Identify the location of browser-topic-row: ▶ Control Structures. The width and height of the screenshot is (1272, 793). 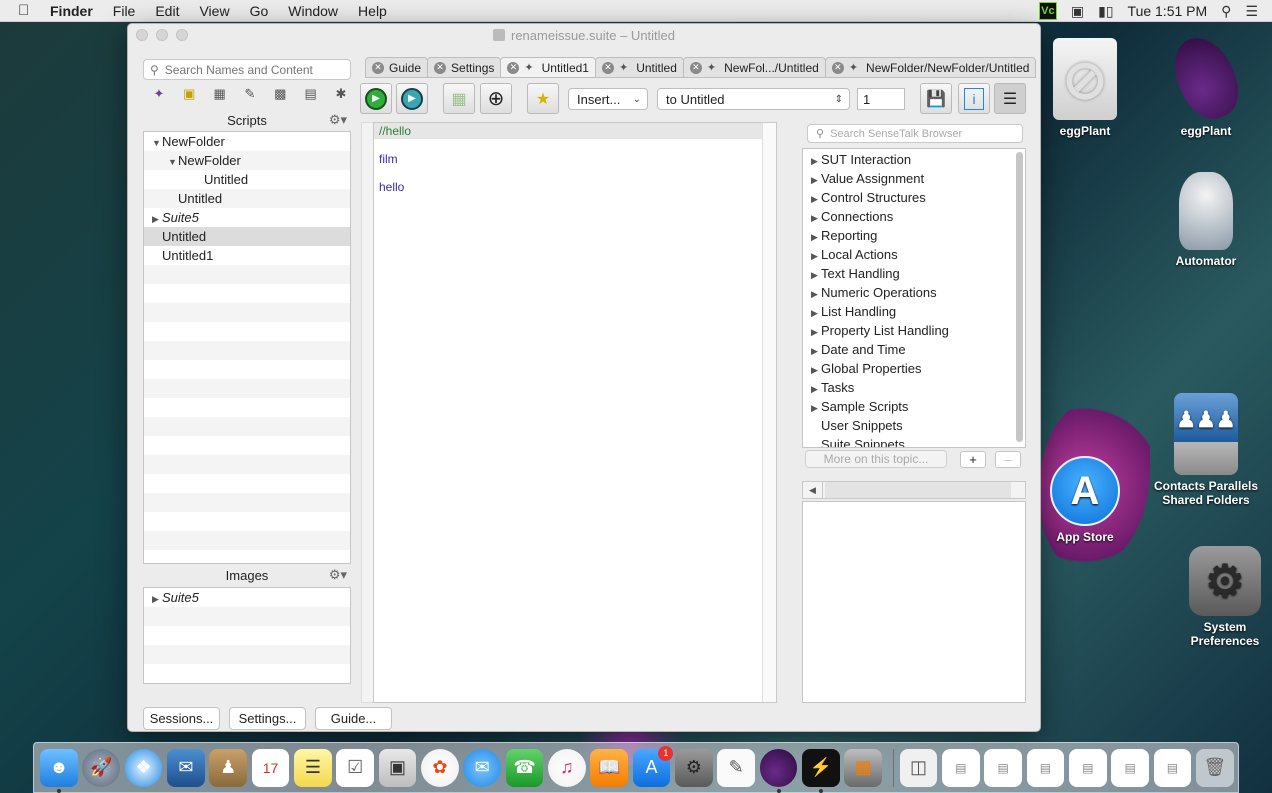
(914, 197).